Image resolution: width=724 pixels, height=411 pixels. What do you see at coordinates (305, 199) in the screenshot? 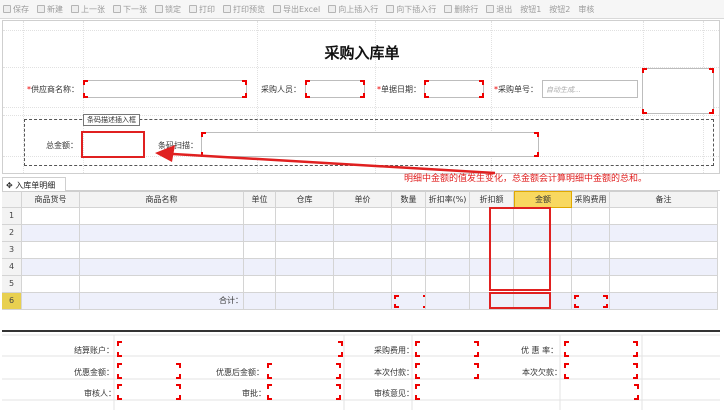
I see `column-header: 仓库` at bounding box center [305, 199].